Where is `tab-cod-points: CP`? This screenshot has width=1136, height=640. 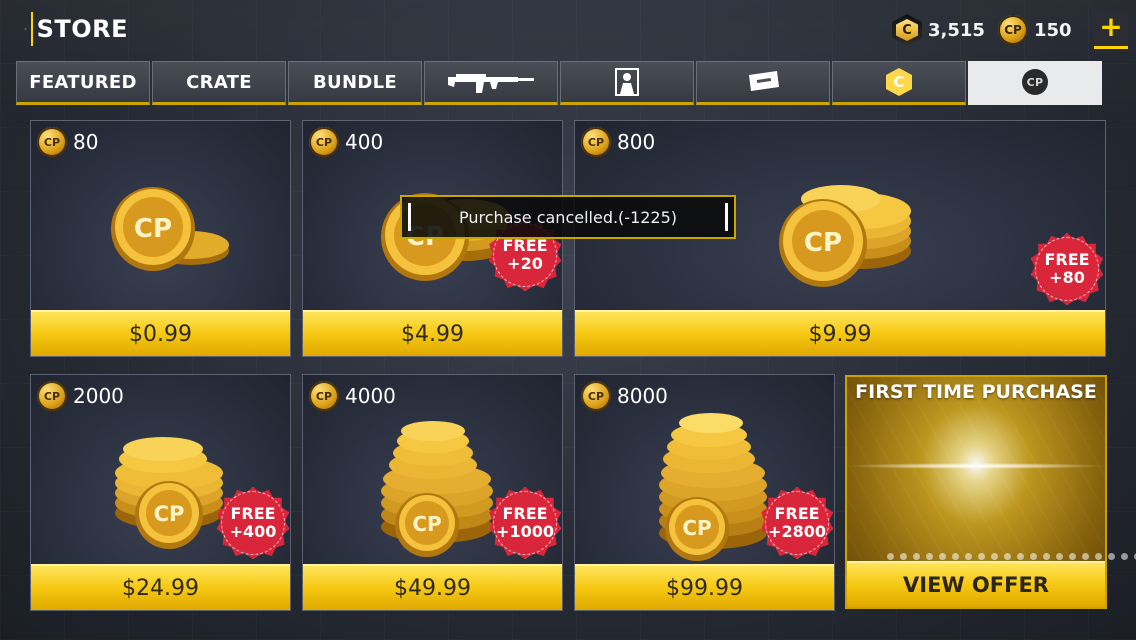 tab-cod-points: CP is located at coordinates (1035, 83).